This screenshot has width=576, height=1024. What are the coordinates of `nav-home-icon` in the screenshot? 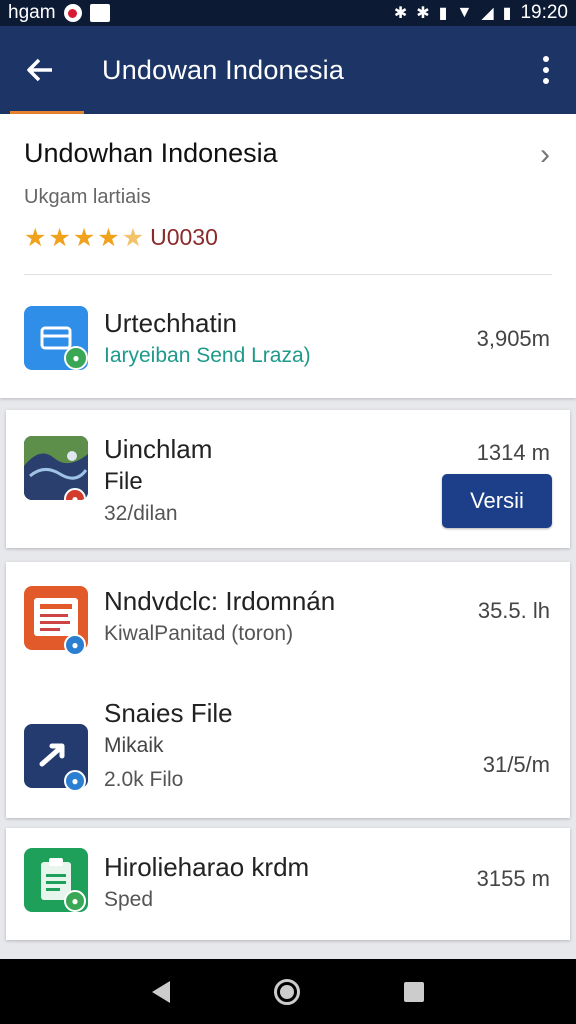 It's located at (287, 991).